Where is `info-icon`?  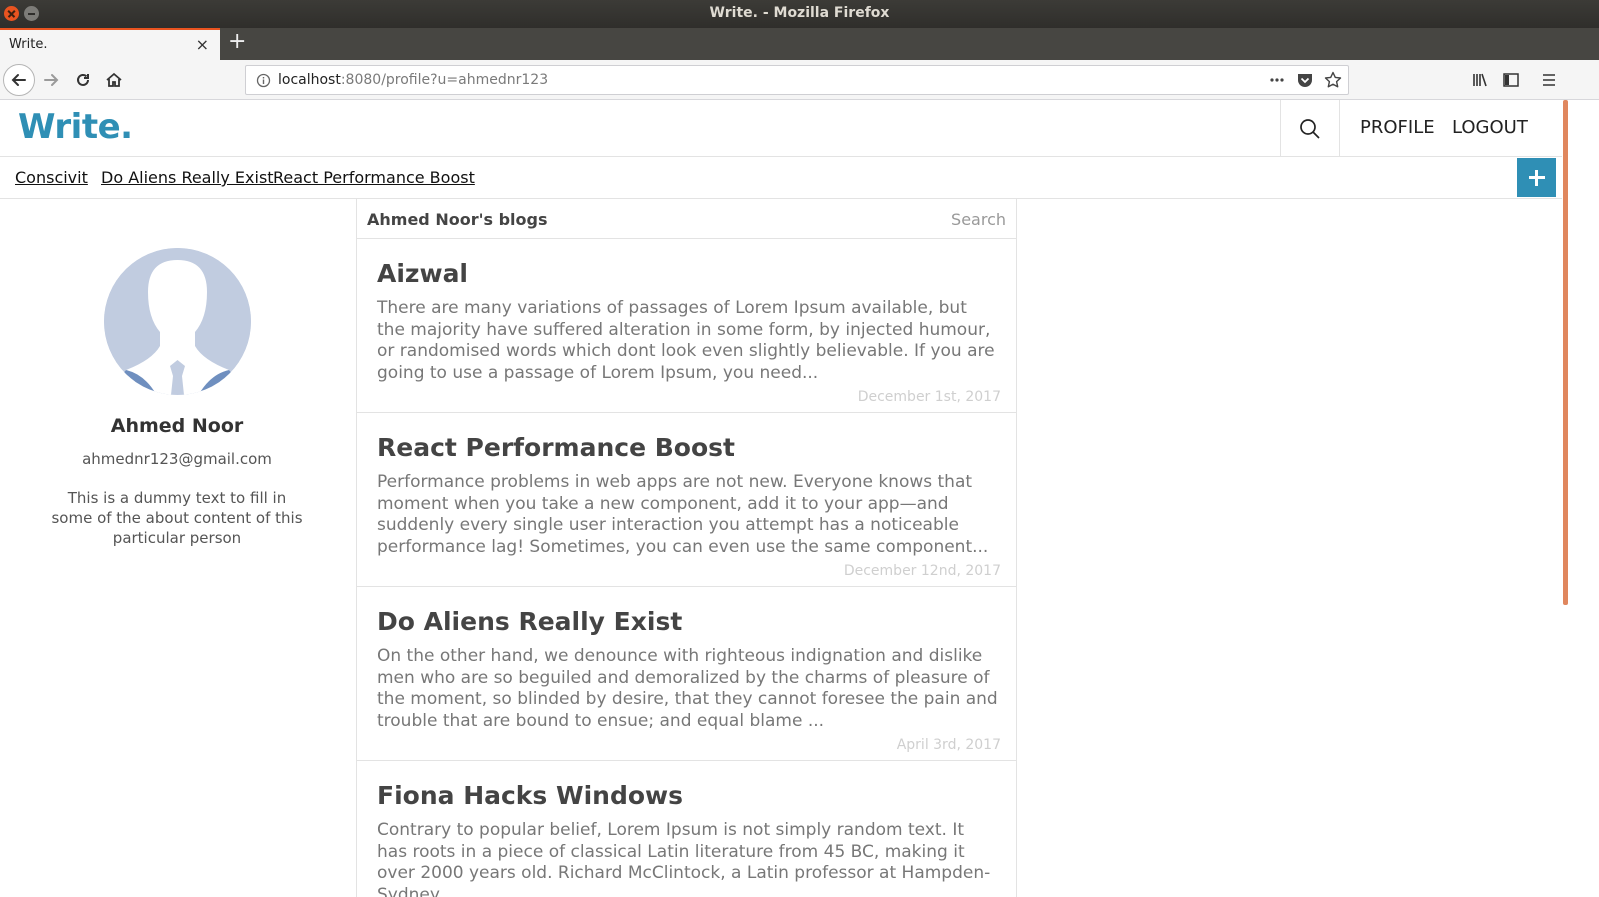 info-icon is located at coordinates (263, 82).